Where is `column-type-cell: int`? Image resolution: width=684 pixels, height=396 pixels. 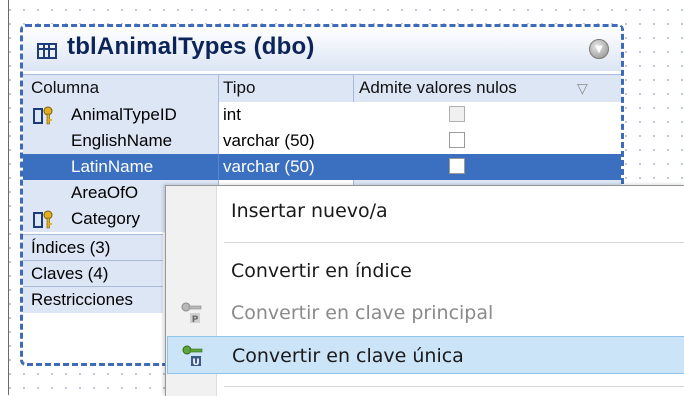 column-type-cell: int is located at coordinates (286, 115).